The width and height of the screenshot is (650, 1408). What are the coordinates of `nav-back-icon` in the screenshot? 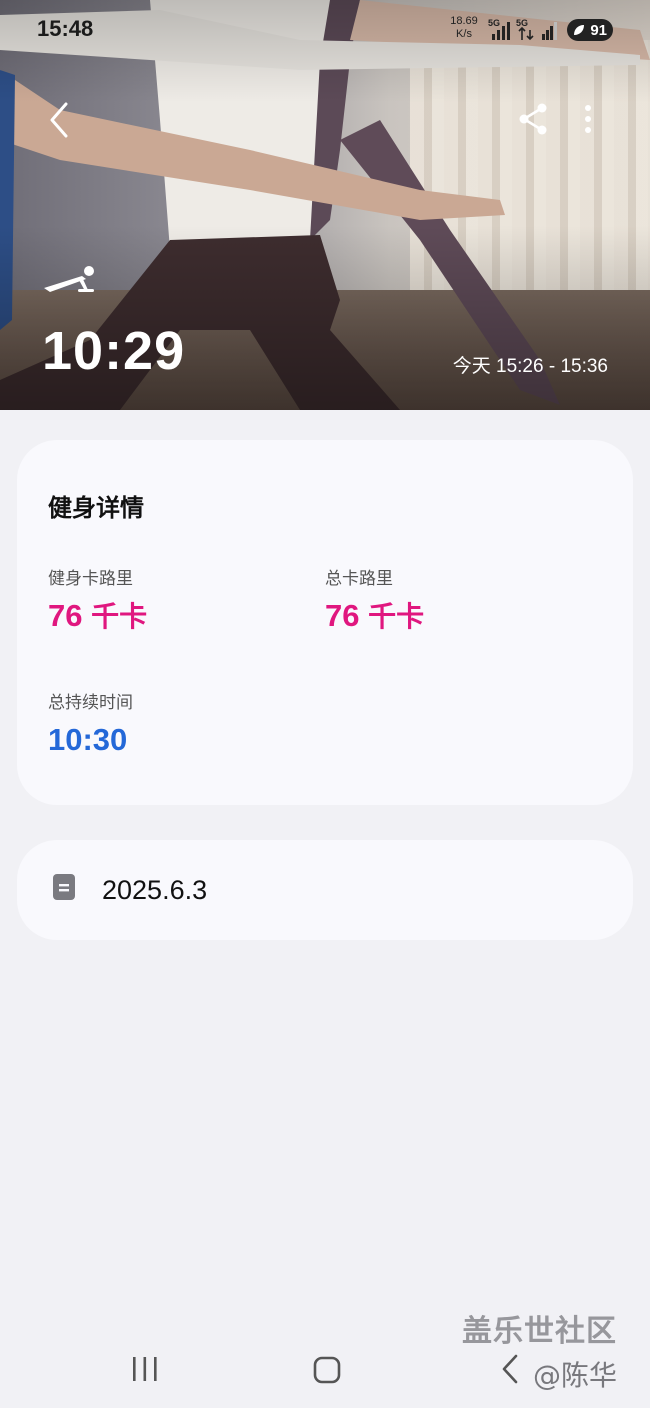 It's located at (510, 1369).